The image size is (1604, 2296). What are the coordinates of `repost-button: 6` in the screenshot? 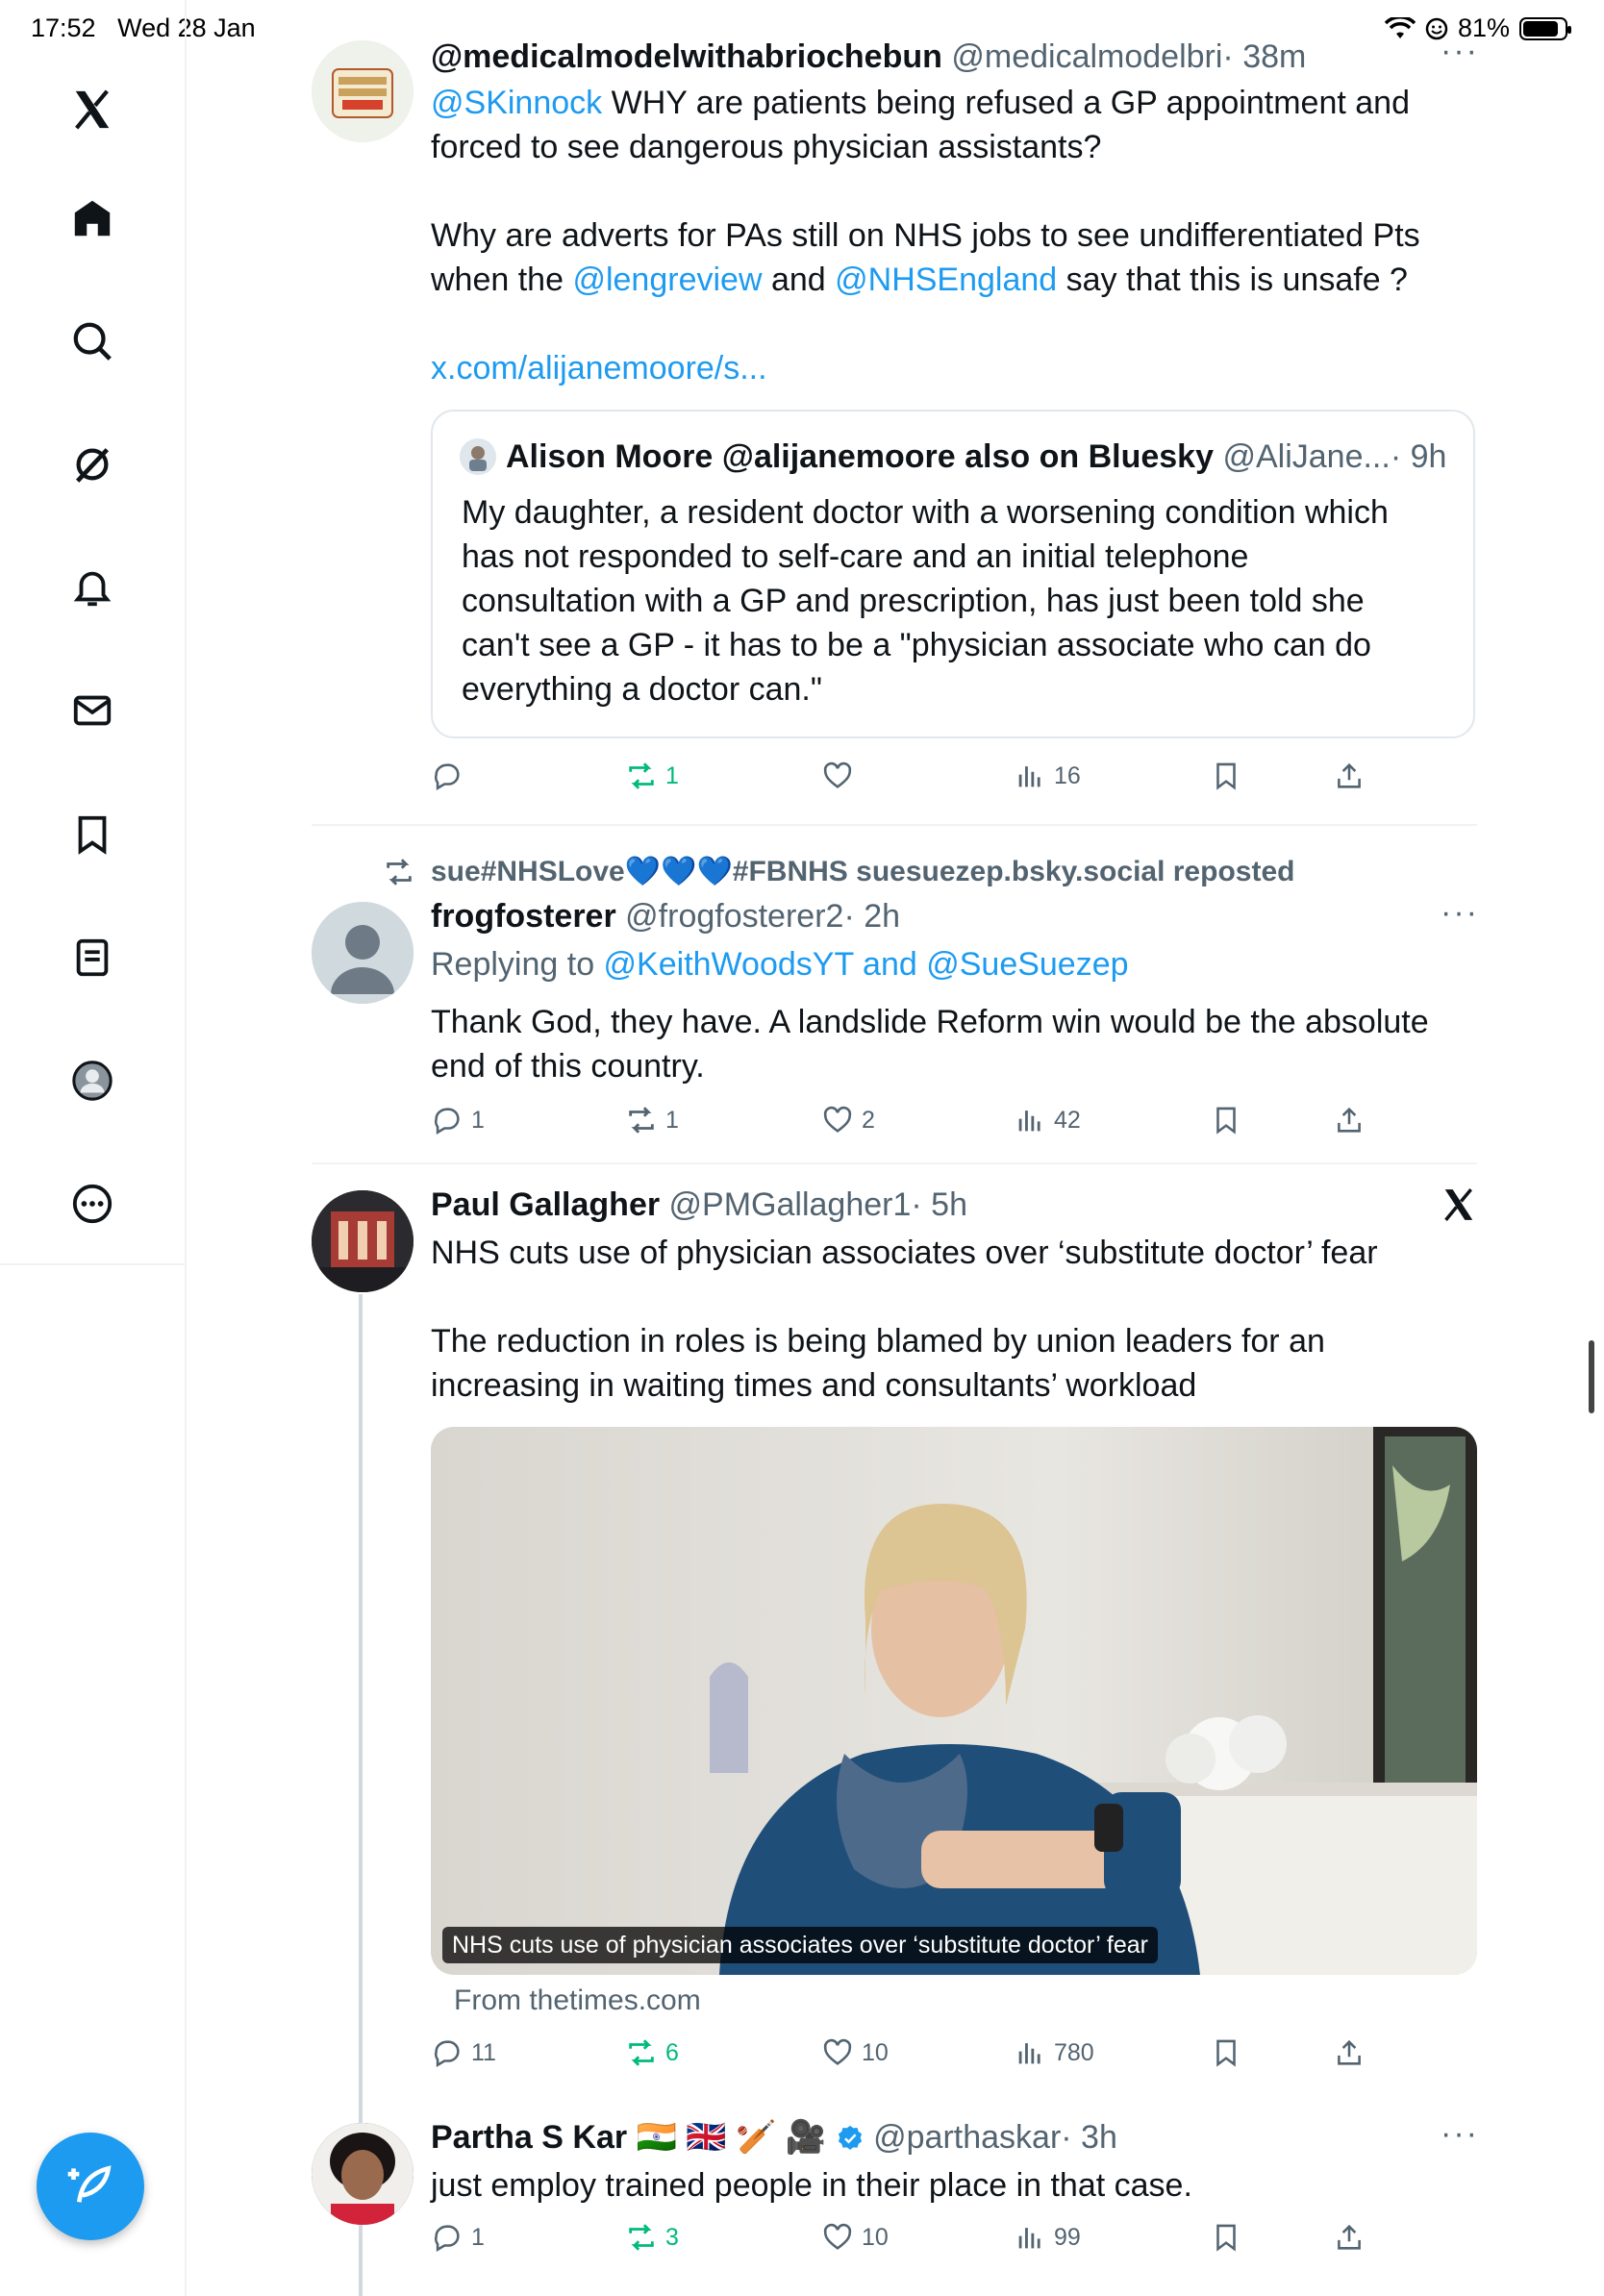 It's located at (652, 2052).